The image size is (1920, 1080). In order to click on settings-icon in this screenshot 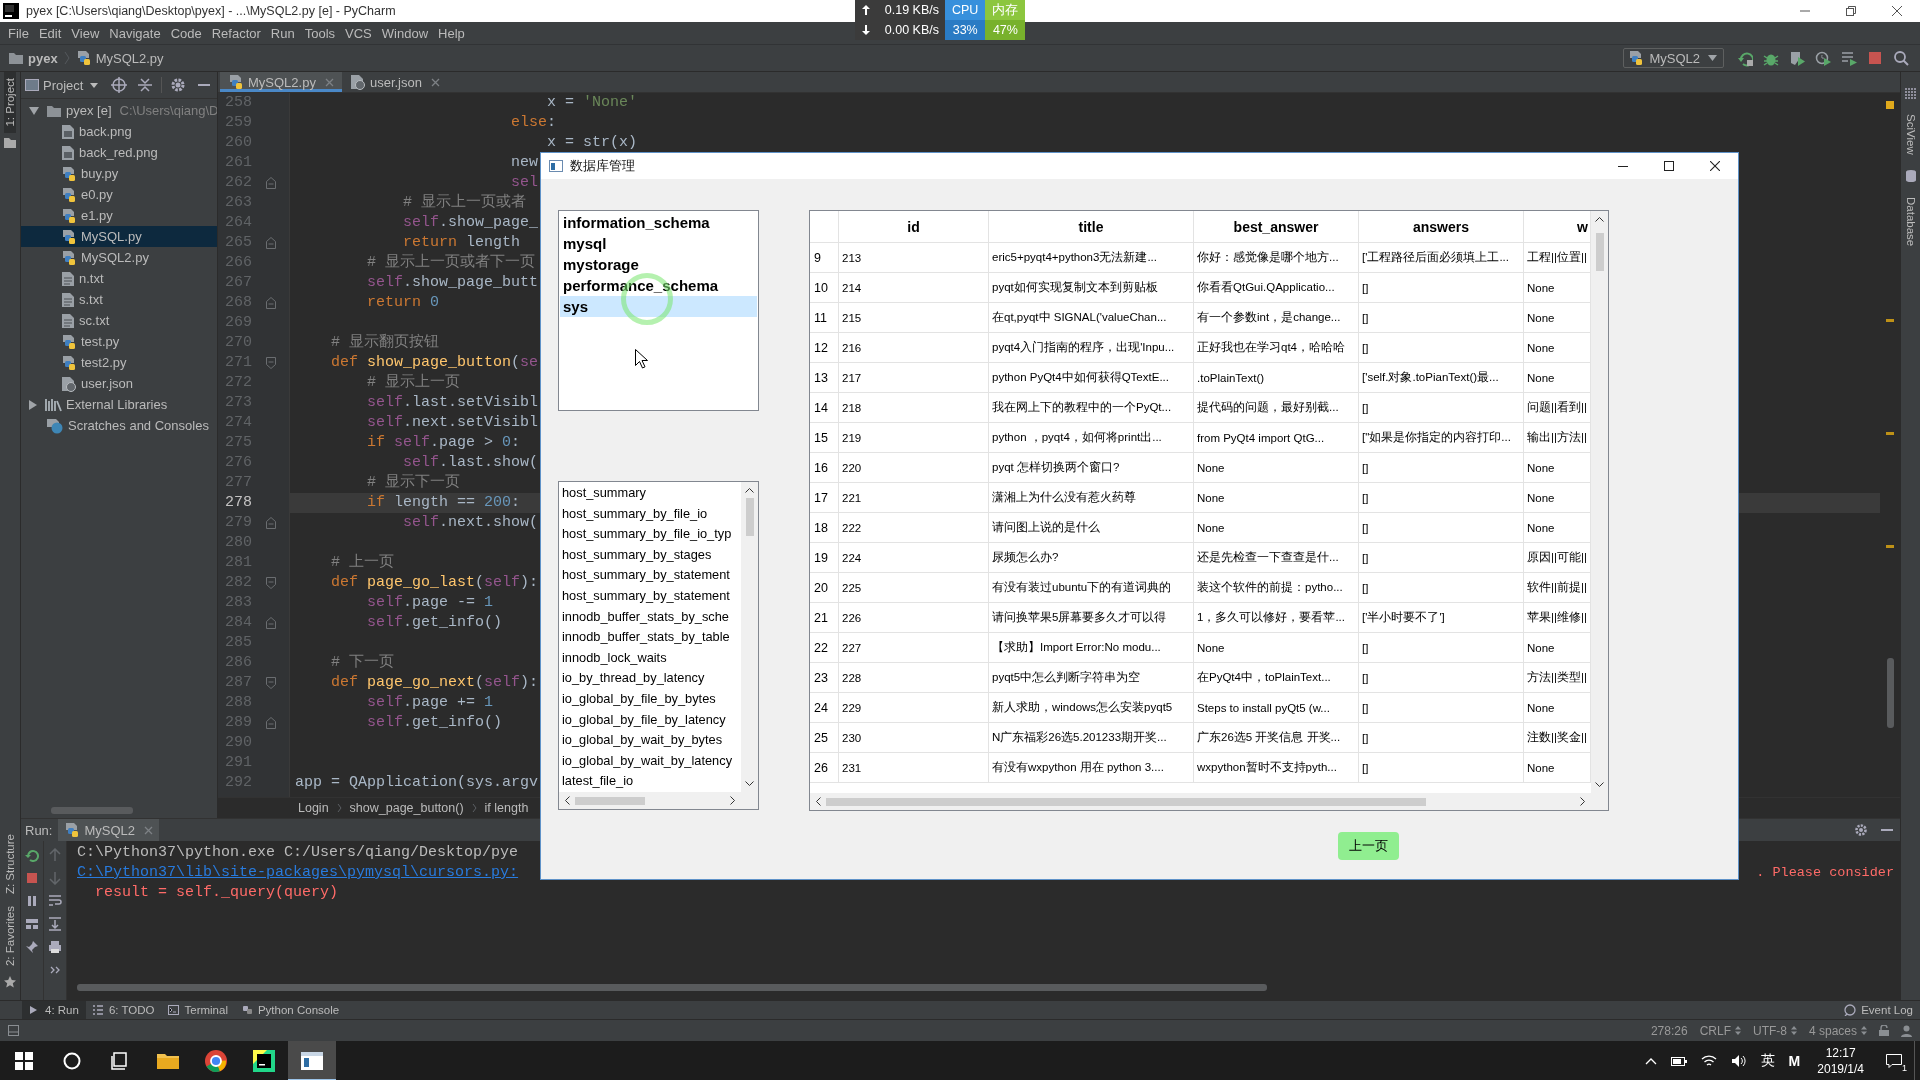, I will do `click(1861, 830)`.